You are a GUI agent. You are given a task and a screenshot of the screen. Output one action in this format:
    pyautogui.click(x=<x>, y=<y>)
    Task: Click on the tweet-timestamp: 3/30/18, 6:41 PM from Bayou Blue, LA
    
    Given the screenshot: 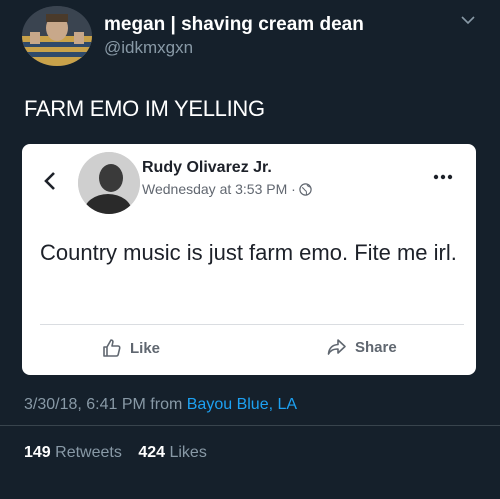 What is the action you would take?
    pyautogui.click(x=160, y=405)
    